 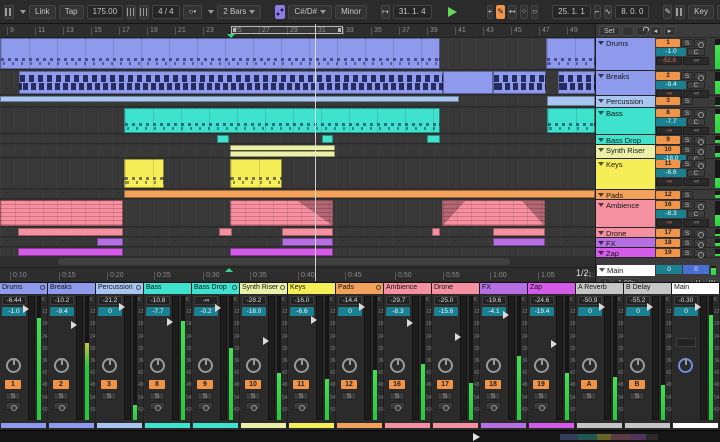 I want to click on time-label: 0:50, so click(x=403, y=276).